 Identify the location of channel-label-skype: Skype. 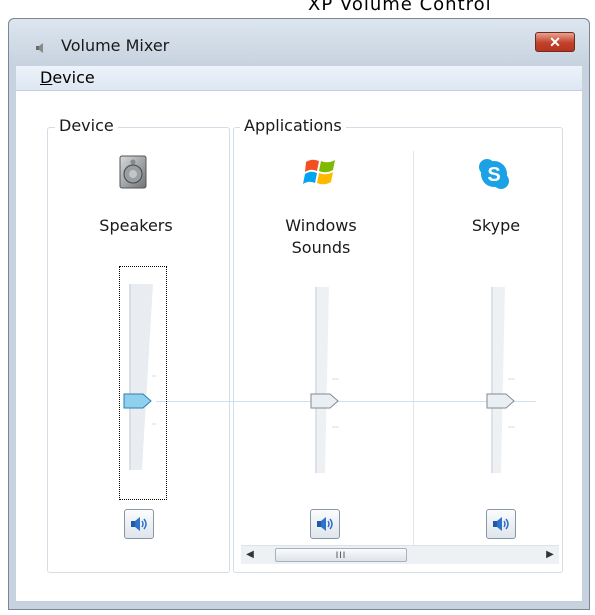
(496, 225).